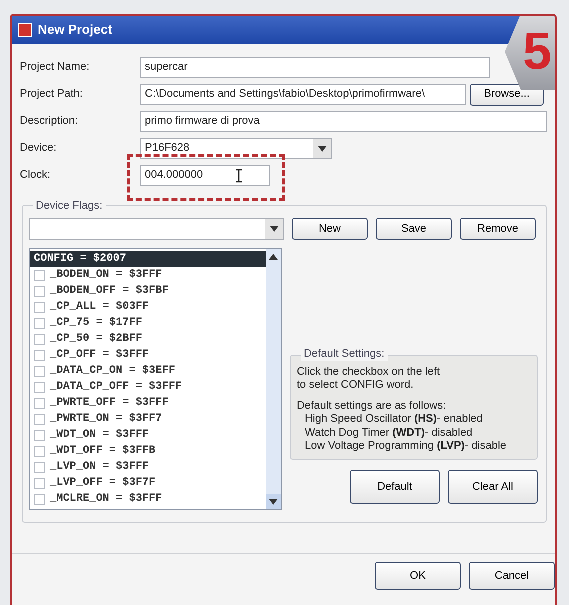 The width and height of the screenshot is (569, 605). Describe the element at coordinates (52, 94) in the screenshot. I see `field-label: Project Path:` at that location.